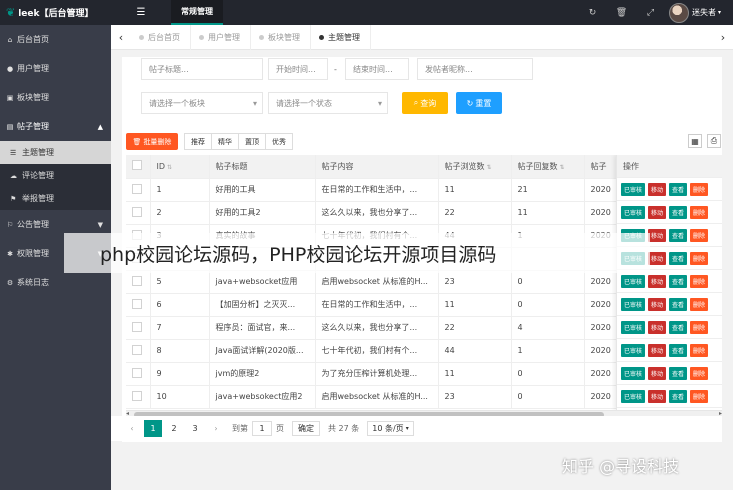 The height and width of the screenshot is (490, 733). I want to click on page-size-select: 10 条/页 ▾, so click(390, 428).